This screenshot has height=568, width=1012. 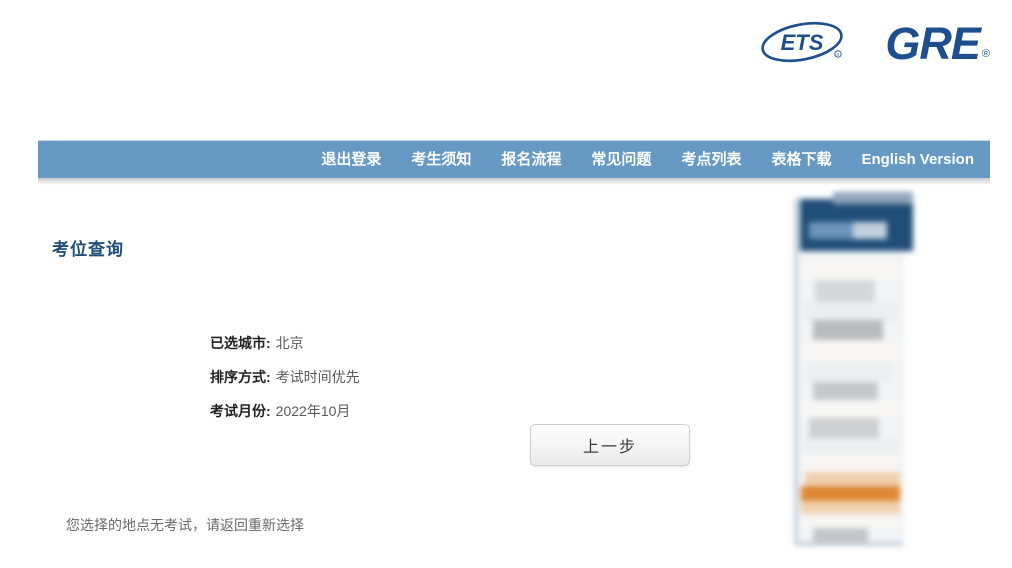 I want to click on summary-row-city: 已选城市: 北京, so click(x=285, y=343).